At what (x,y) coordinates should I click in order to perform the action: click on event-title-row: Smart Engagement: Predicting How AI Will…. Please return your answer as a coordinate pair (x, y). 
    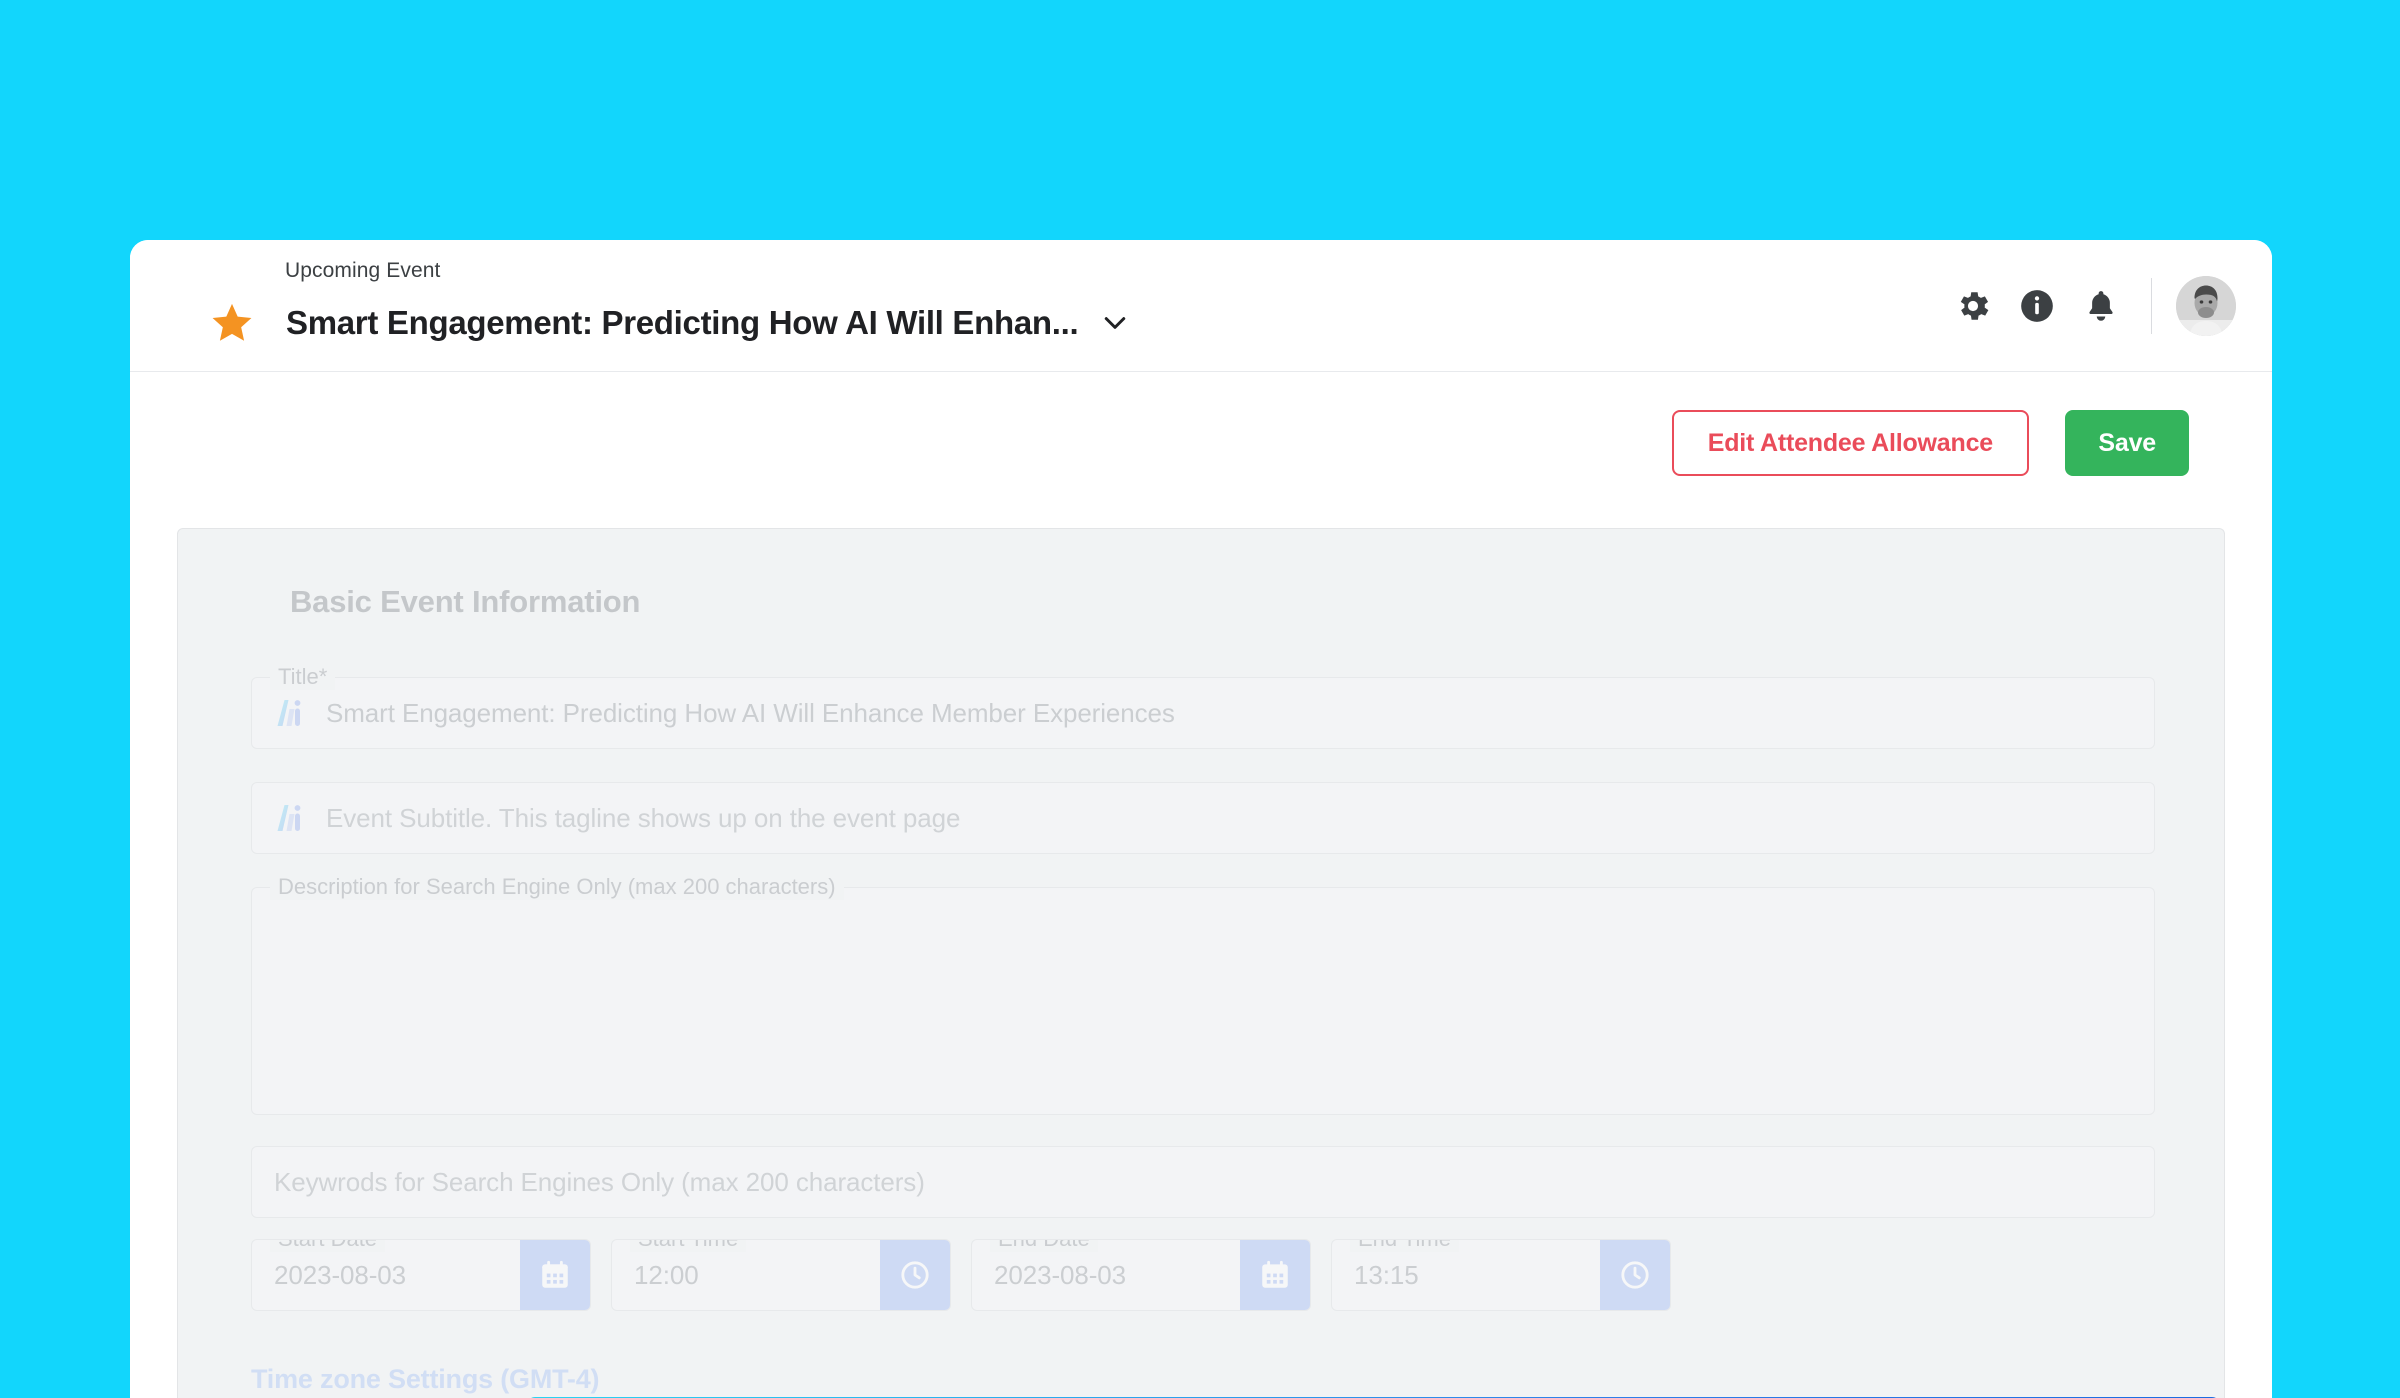
    Looking at the image, I should click on (647, 323).